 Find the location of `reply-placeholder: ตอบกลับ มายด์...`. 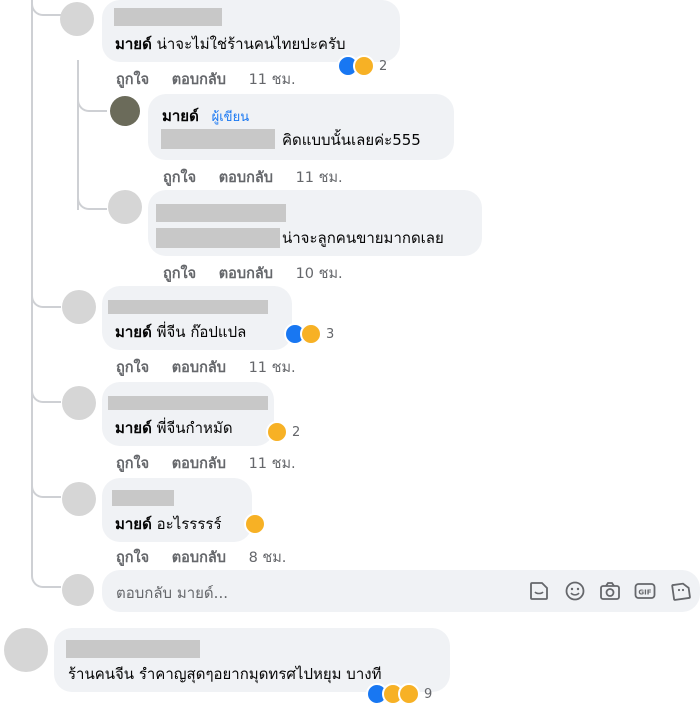

reply-placeholder: ตอบกลับ มายด์... is located at coordinates (172, 593).